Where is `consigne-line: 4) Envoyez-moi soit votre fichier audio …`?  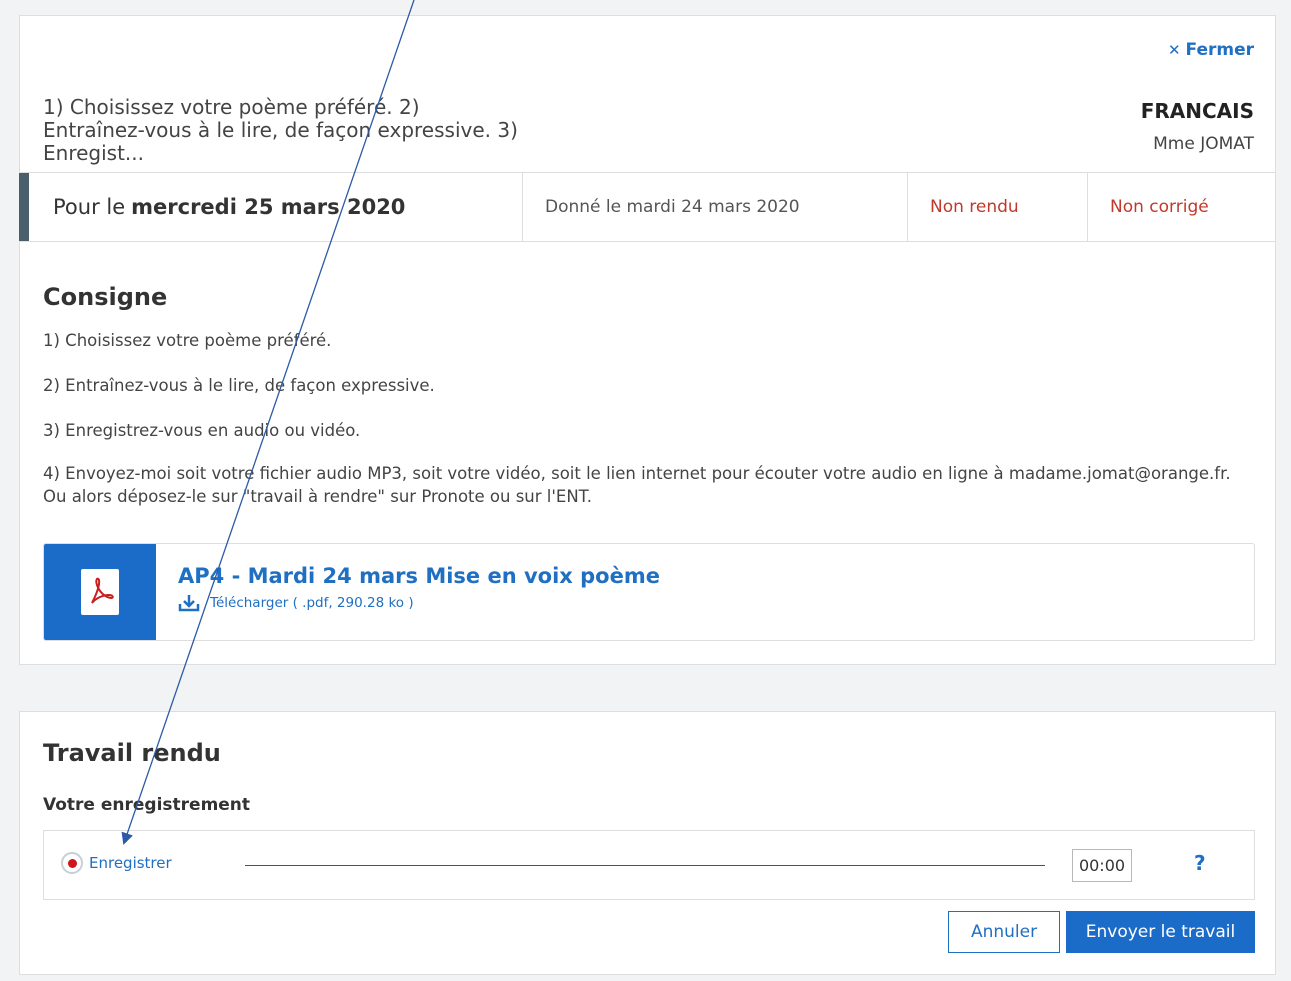
consigne-line: 4) Envoyez-moi soit votre fichier audio … is located at coordinates (637, 473).